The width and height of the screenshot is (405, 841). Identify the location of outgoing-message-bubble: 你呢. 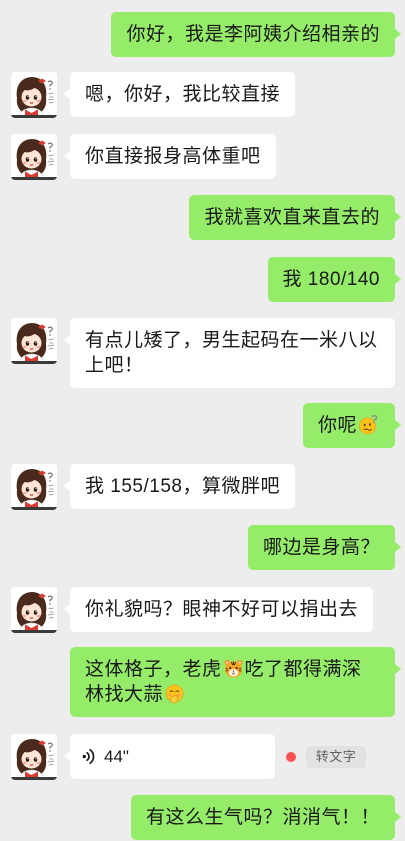
(352, 425).